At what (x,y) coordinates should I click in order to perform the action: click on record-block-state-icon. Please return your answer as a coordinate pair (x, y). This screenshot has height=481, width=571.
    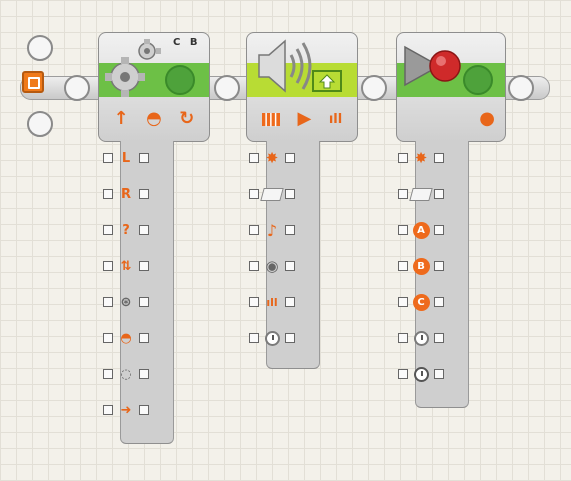
    Looking at the image, I should click on (478, 80).